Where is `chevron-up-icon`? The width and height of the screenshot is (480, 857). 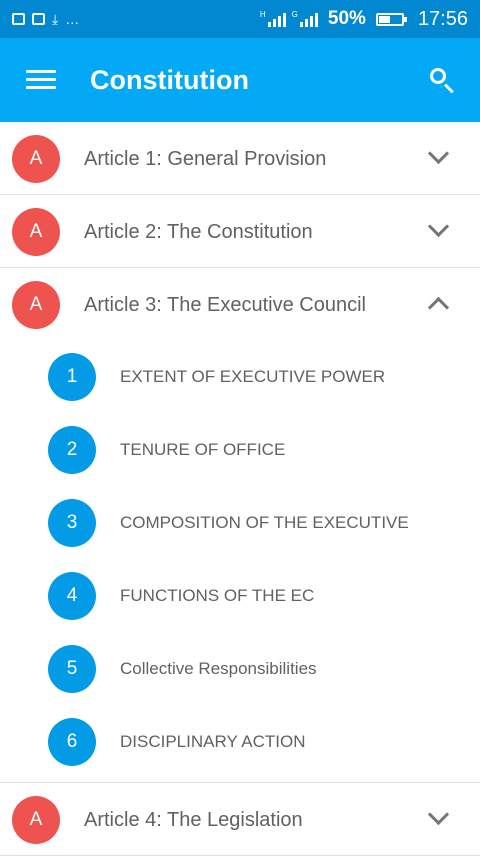 chevron-up-icon is located at coordinates (438, 307).